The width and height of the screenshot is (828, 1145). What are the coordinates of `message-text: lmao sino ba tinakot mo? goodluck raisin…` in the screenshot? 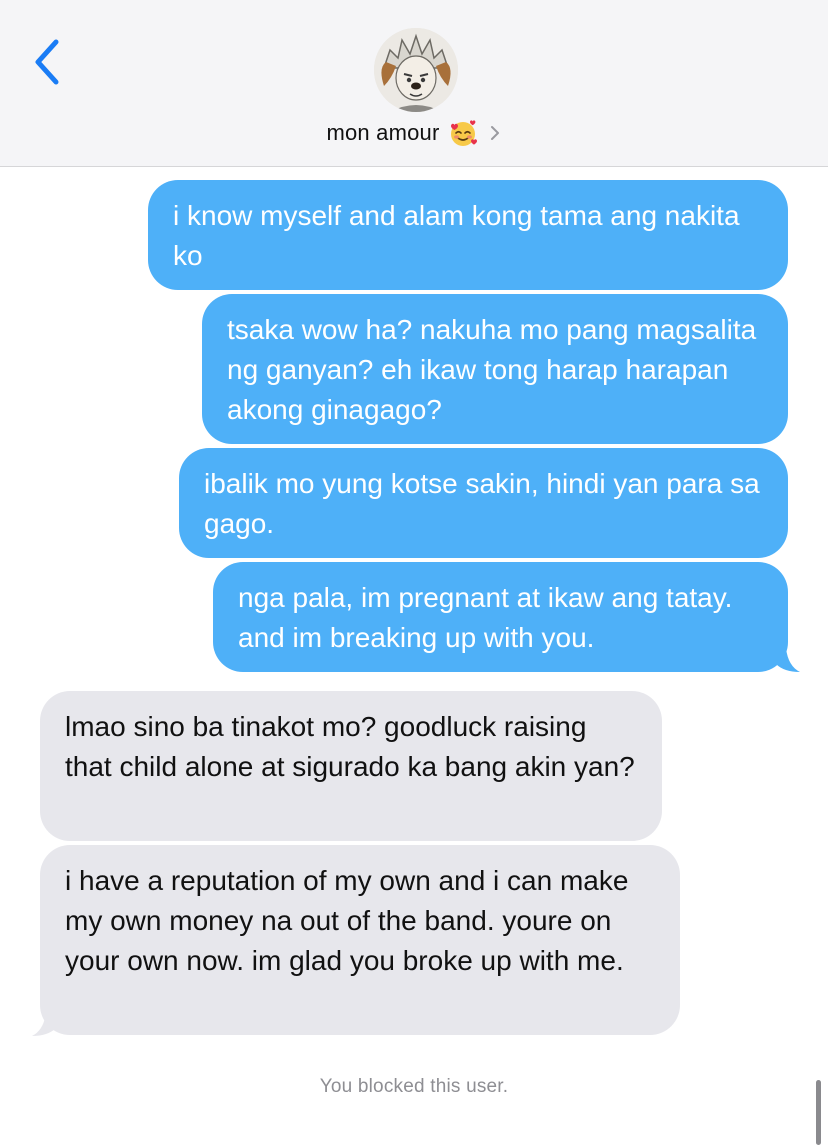 It's located at (350, 746).